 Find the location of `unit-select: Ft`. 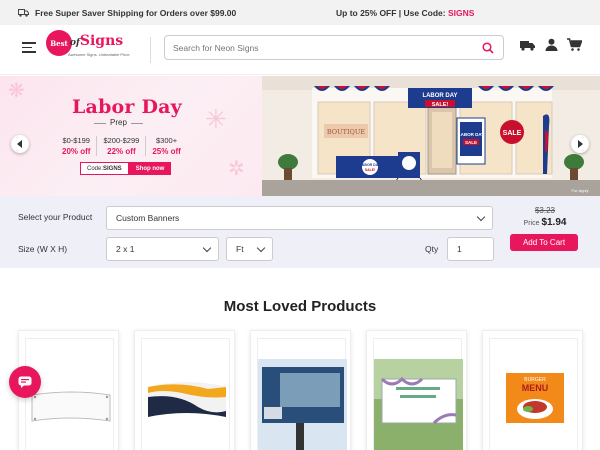

unit-select: Ft is located at coordinates (249, 249).